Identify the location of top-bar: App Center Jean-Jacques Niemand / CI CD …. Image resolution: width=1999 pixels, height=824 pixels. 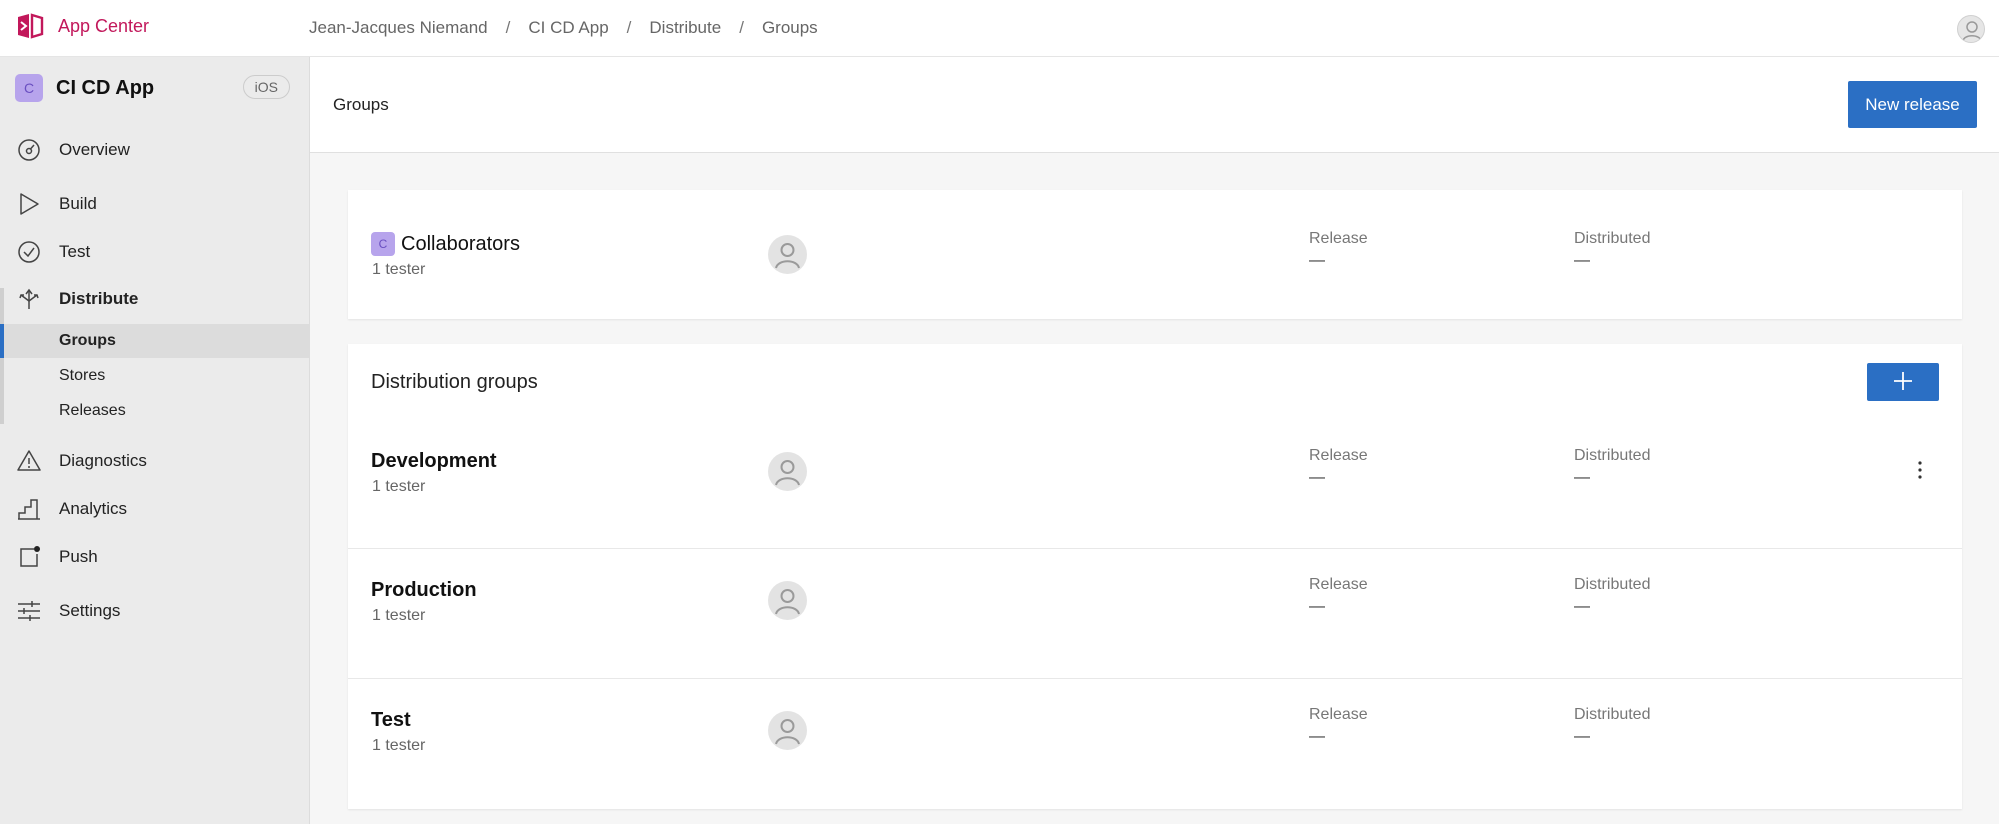
(999, 28).